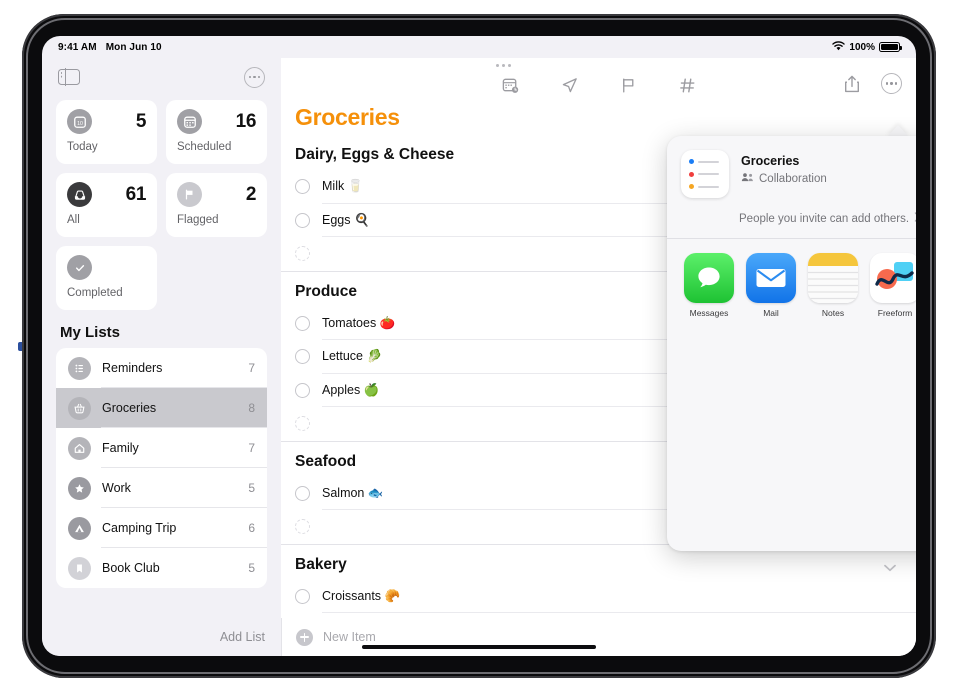 This screenshot has height=692, width=958. I want to click on reminder-text: Tomatoes 🍅, so click(359, 322).